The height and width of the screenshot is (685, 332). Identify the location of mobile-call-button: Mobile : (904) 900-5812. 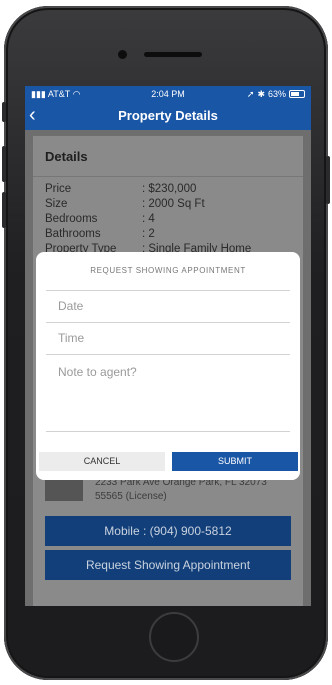
(168, 531).